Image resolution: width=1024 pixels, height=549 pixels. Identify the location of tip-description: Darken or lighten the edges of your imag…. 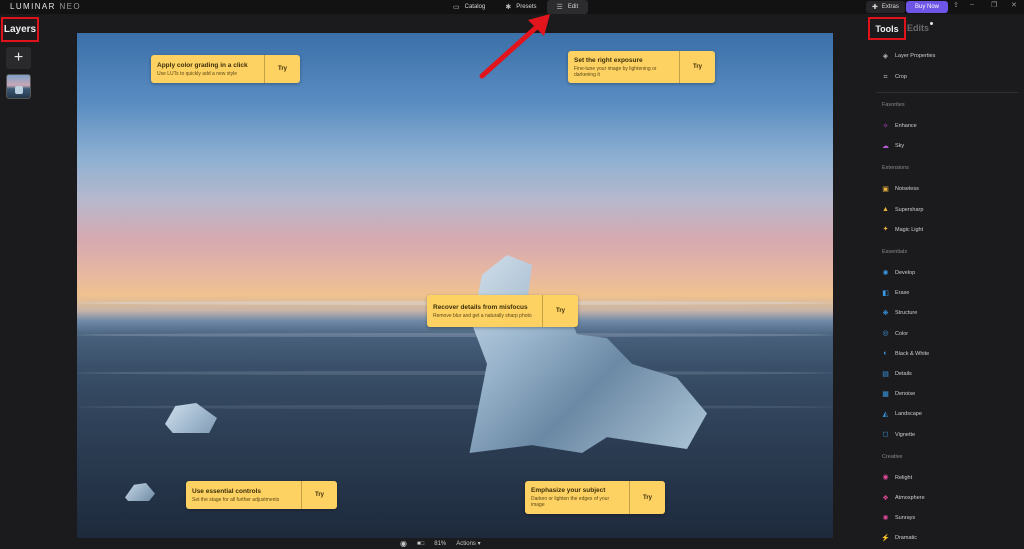
(570, 502).